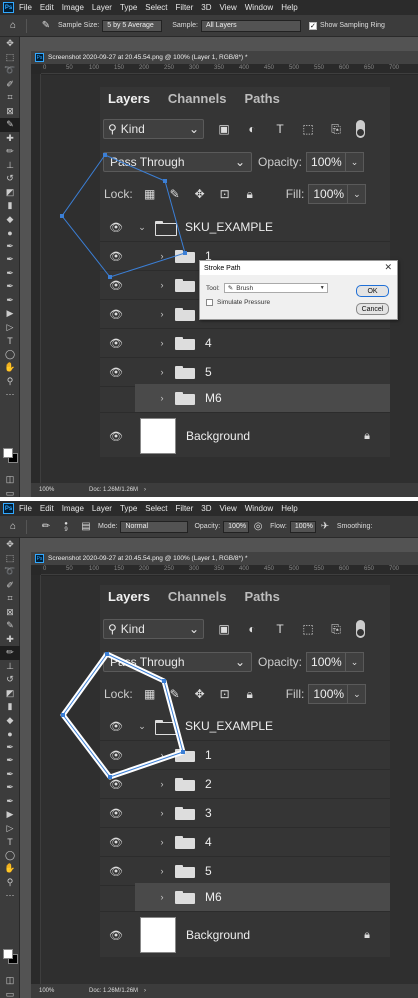  Describe the element at coordinates (73, 508) in the screenshot. I see `menu-image: Image` at that location.